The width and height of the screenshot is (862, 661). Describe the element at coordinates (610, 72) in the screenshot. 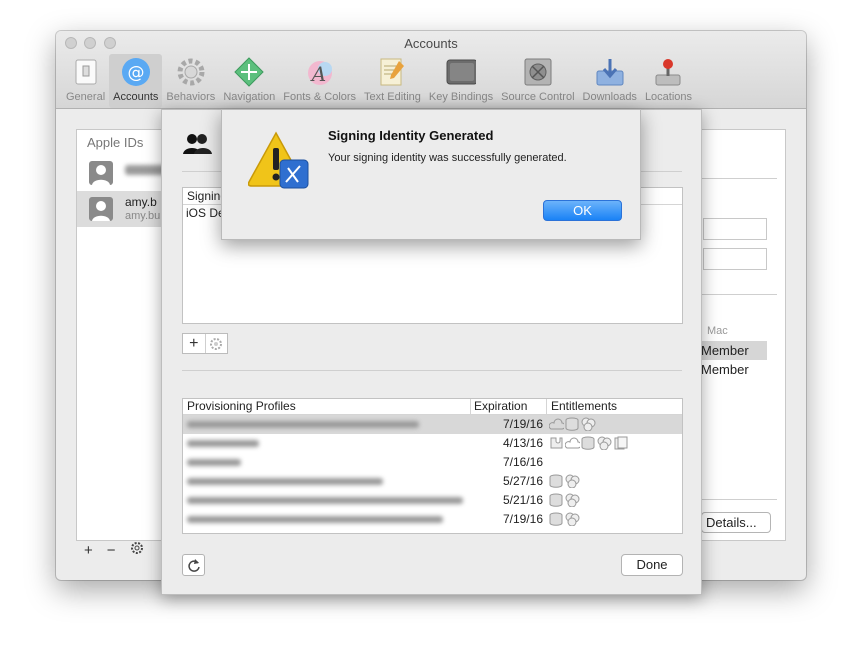

I see `downloads-icon` at that location.